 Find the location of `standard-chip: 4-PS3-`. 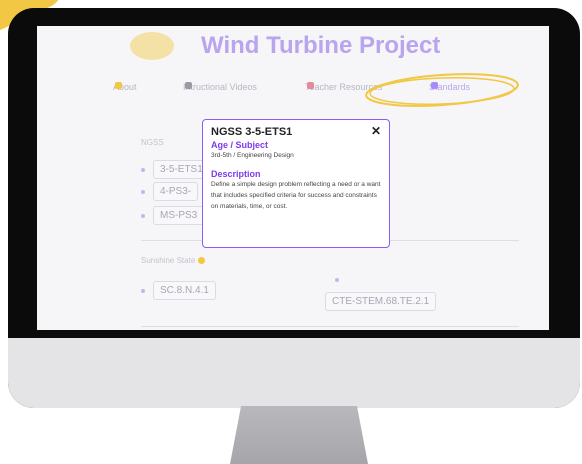

standard-chip: 4-PS3- is located at coordinates (176, 191).